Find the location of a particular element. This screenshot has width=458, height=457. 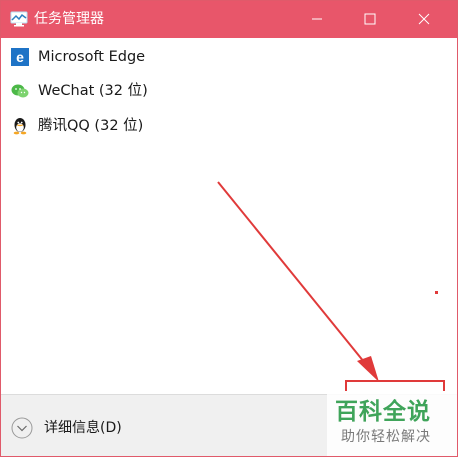

close-button is located at coordinates (424, 19).